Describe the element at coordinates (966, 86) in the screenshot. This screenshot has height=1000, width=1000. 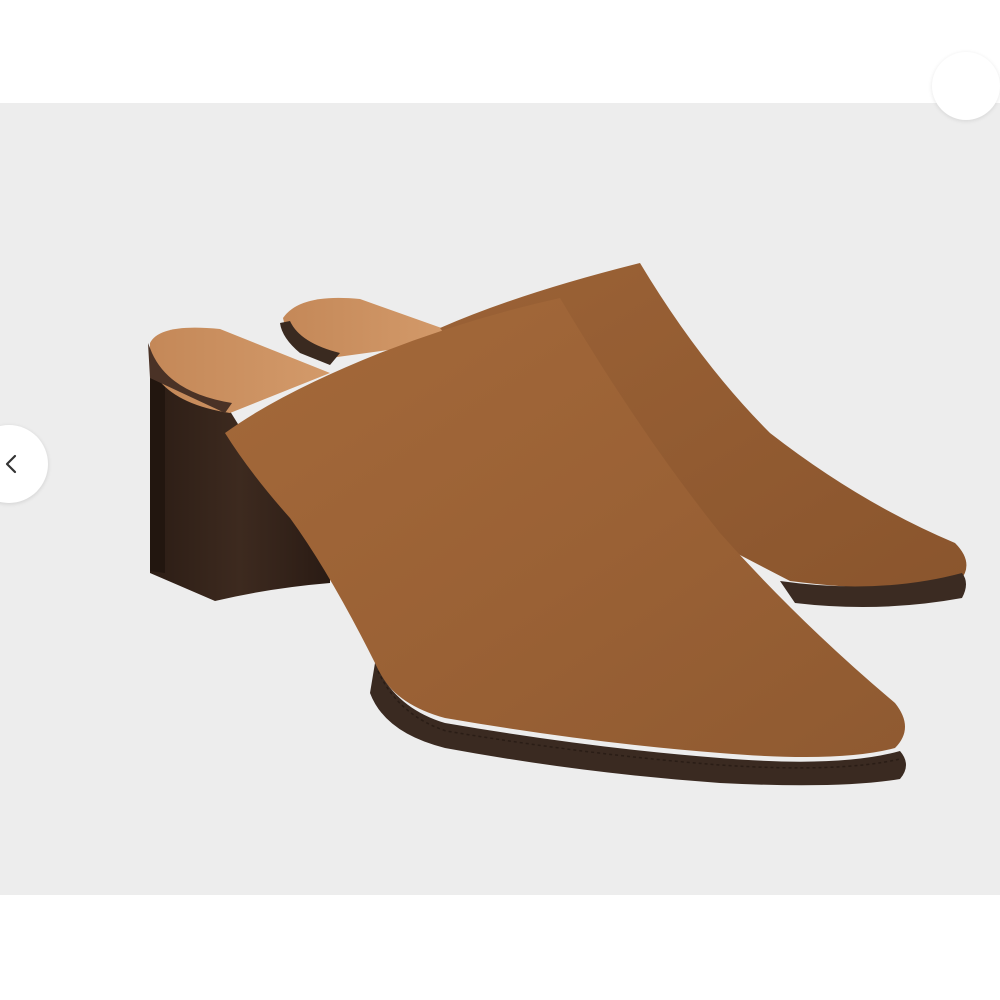
I see `corner-action-button` at that location.